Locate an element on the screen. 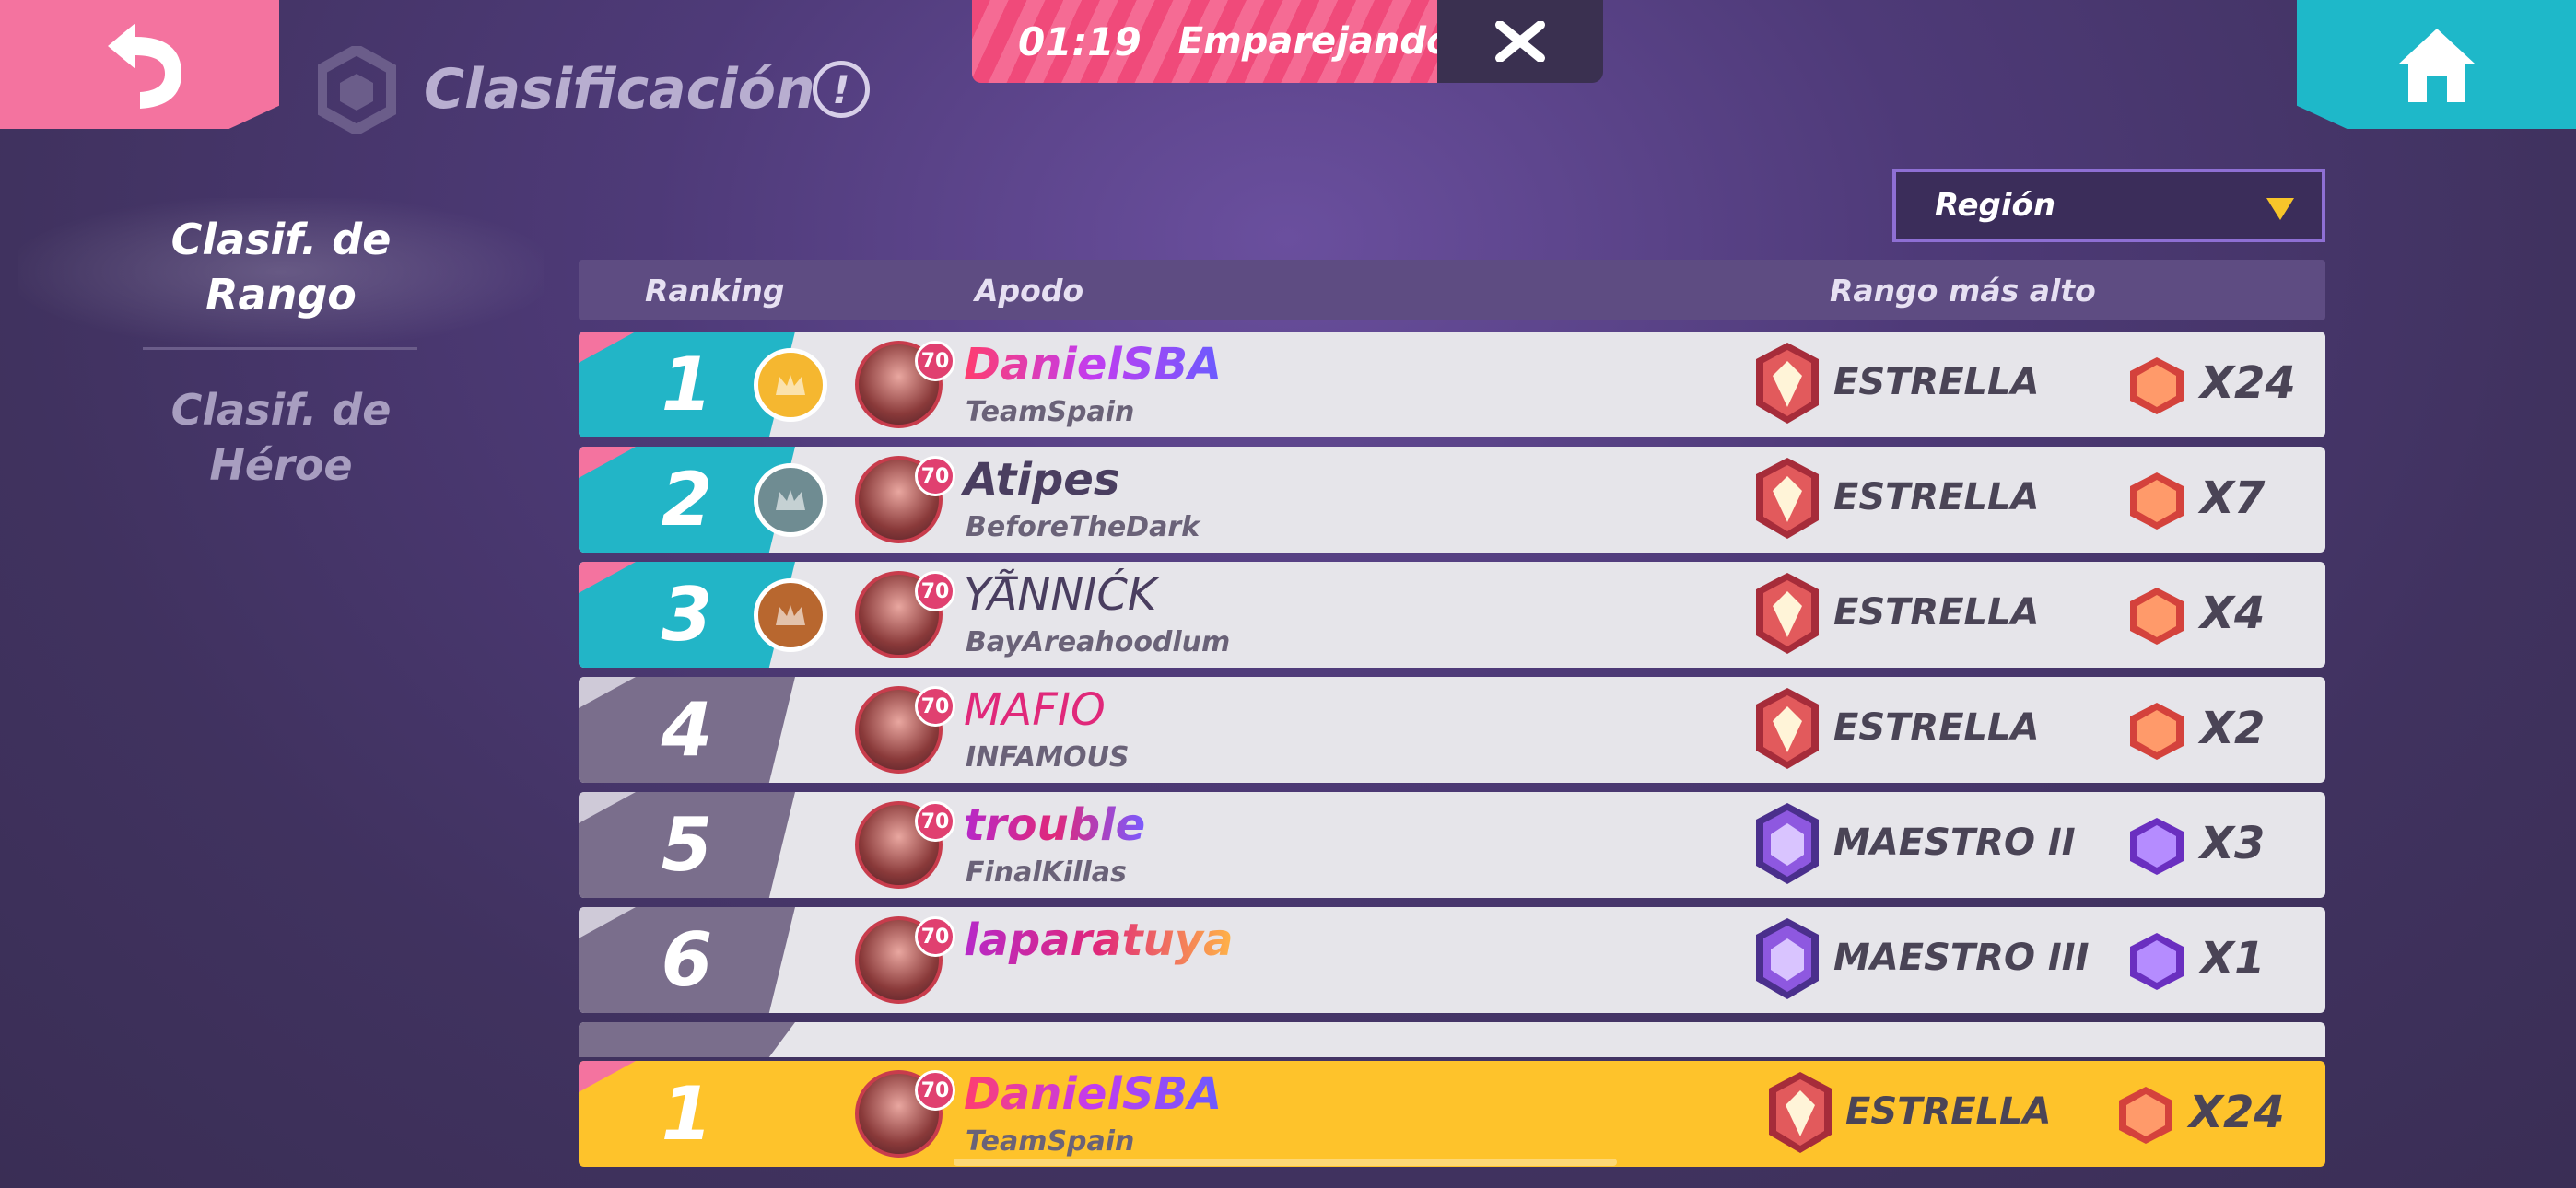 The height and width of the screenshot is (1188, 2576). column-ranking: Ranking is located at coordinates (715, 291).